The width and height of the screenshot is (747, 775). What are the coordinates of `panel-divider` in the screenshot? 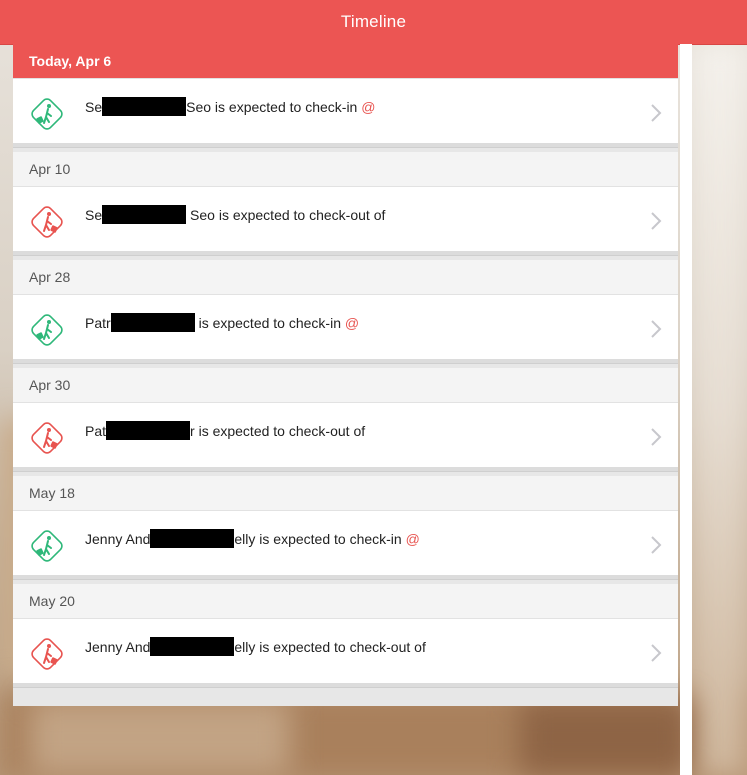 It's located at (686, 409).